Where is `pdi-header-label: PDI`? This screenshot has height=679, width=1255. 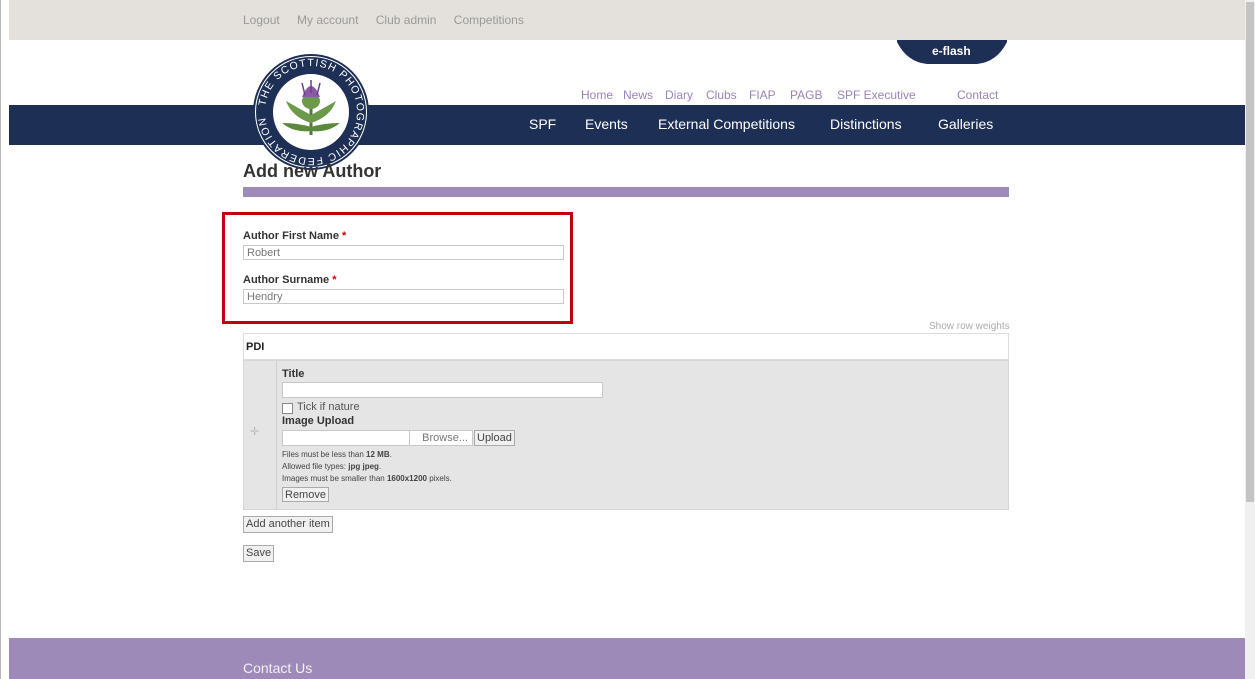 pdi-header-label: PDI is located at coordinates (255, 347).